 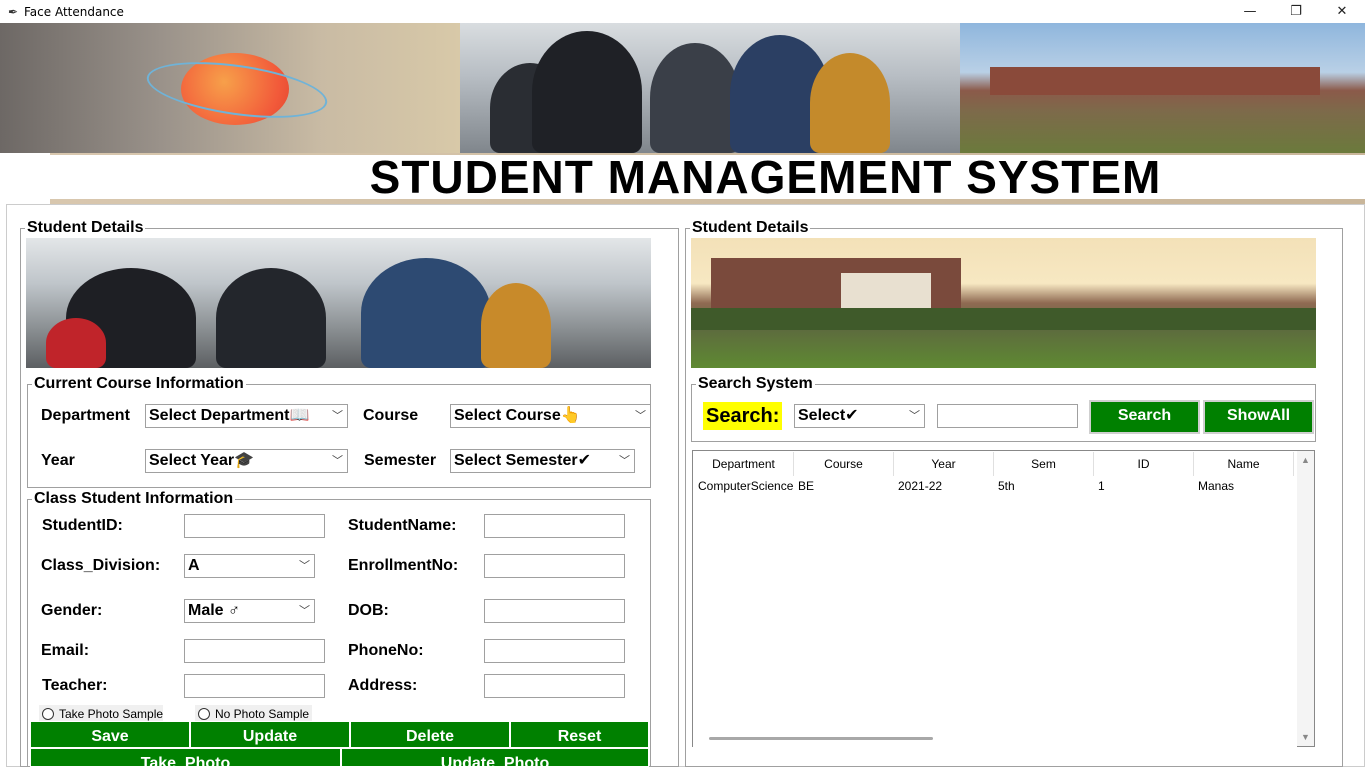 I want to click on class-division-value: A, so click(x=194, y=565).